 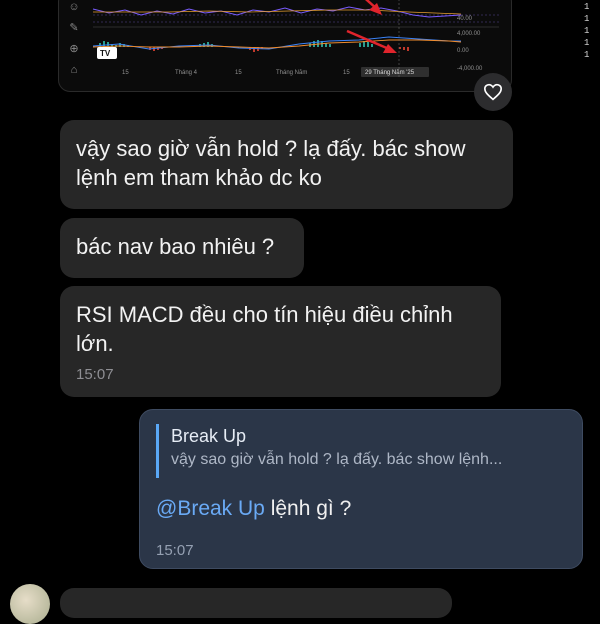 I want to click on avatar, so click(x=30, y=604).